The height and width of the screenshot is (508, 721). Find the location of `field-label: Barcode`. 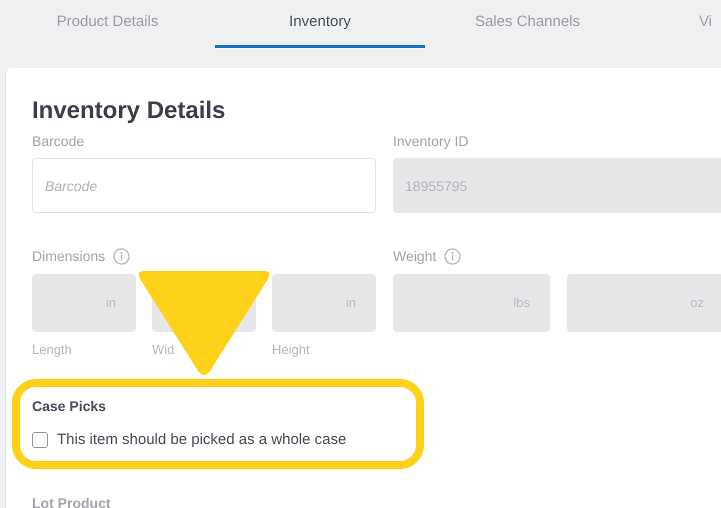

field-label: Barcode is located at coordinates (59, 140).